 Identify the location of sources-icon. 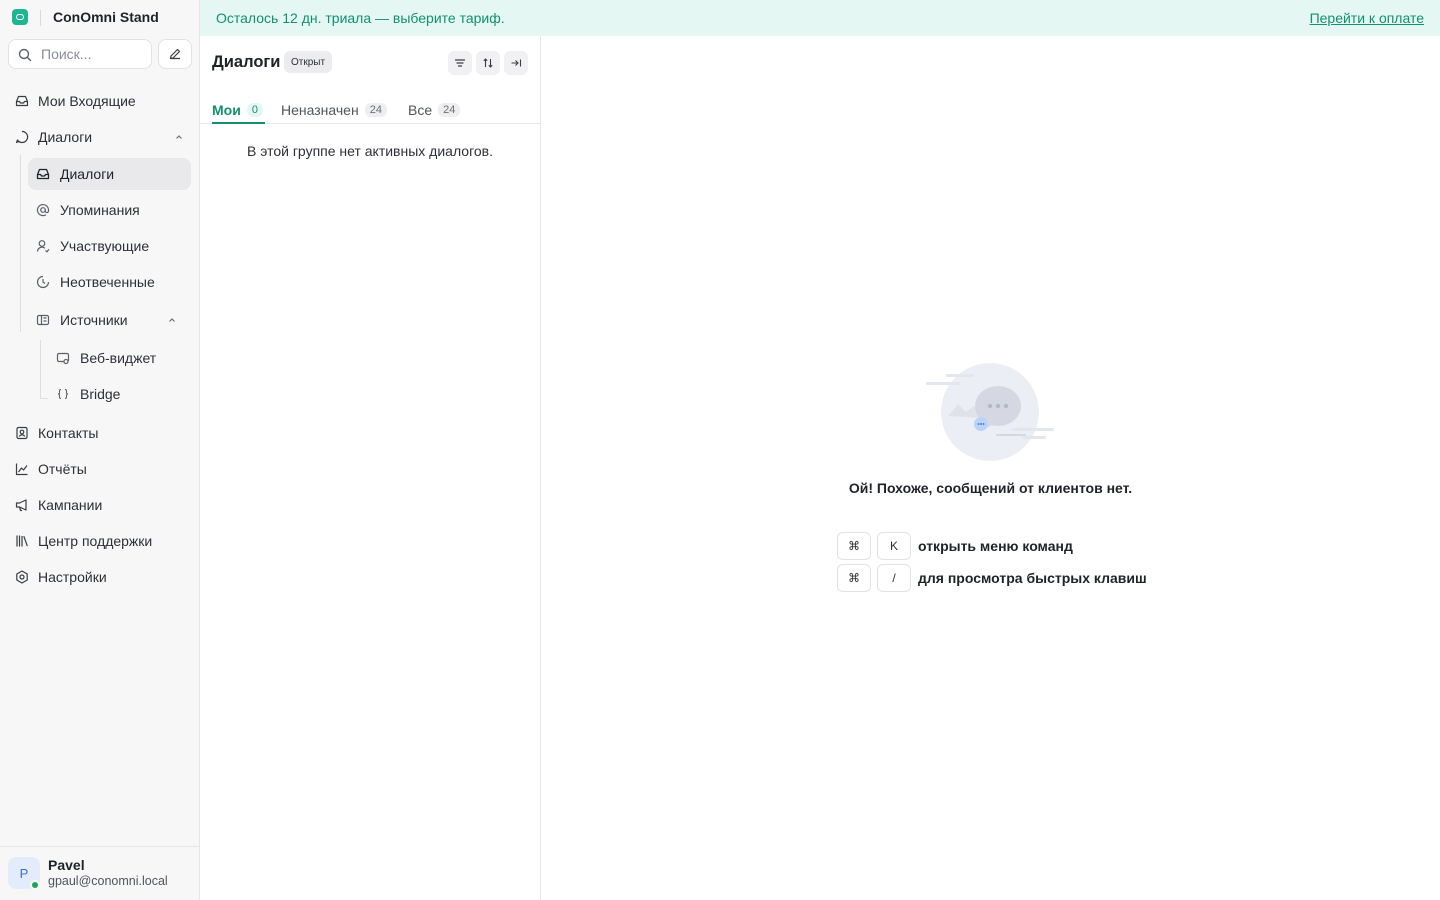
(43, 320).